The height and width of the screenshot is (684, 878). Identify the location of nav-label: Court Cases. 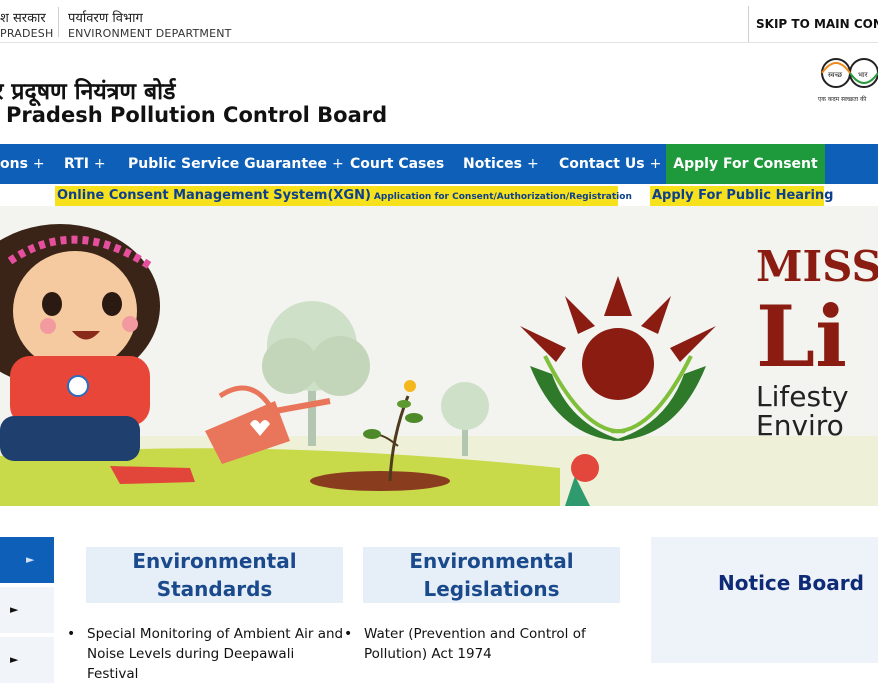
(397, 164).